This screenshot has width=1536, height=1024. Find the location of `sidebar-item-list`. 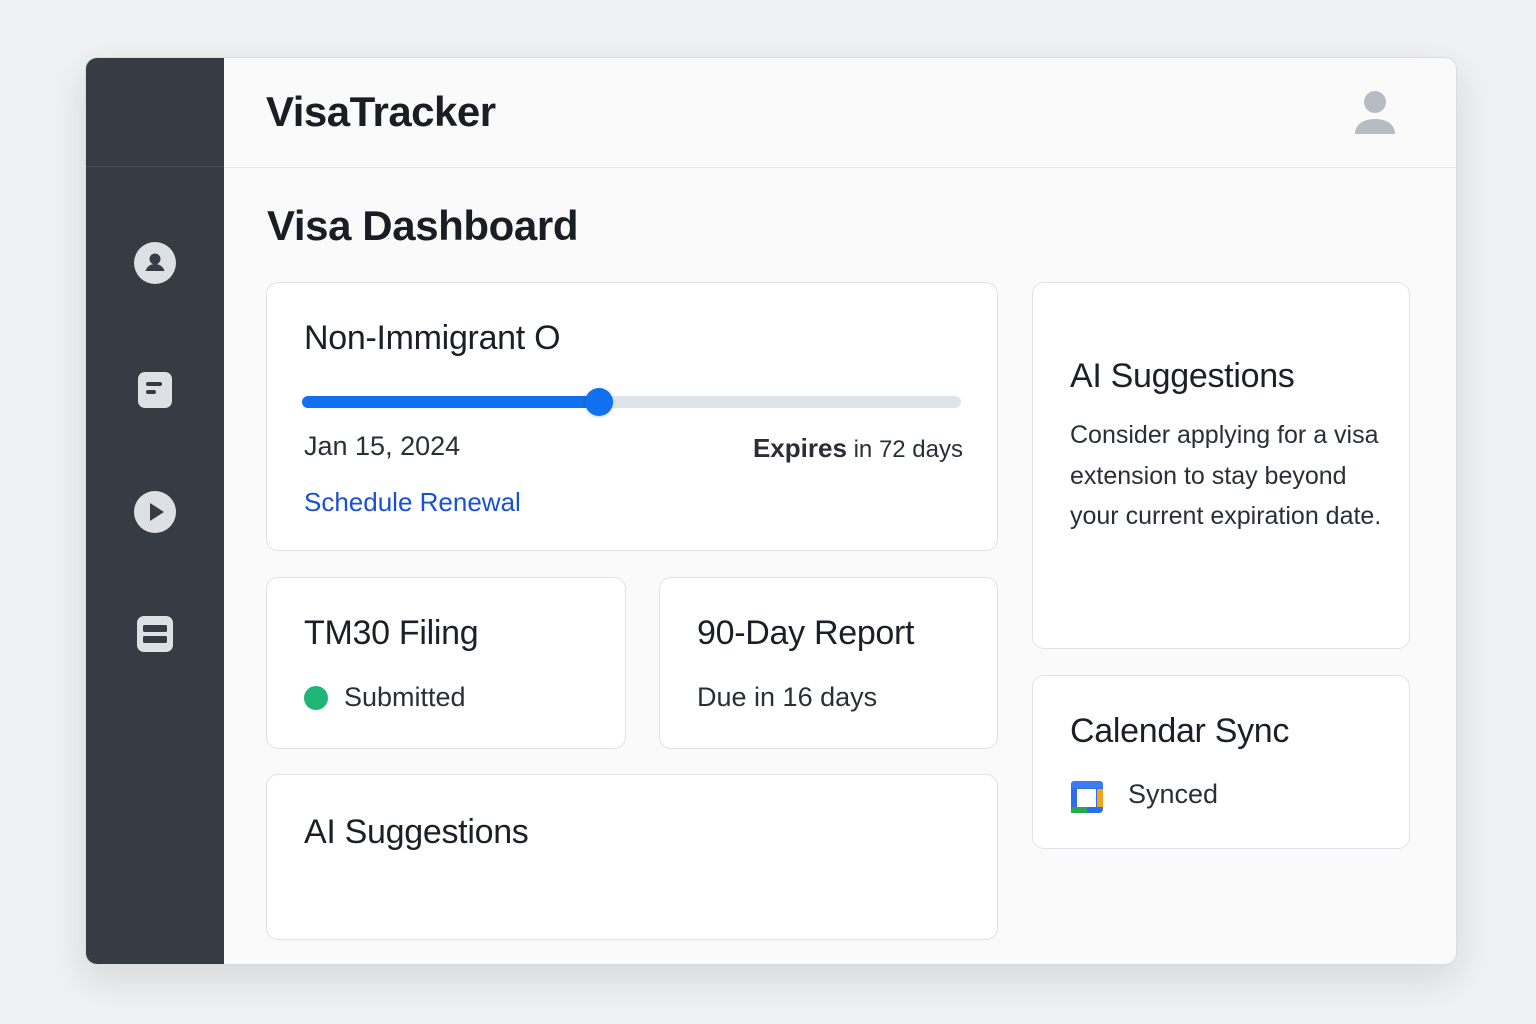

sidebar-item-list is located at coordinates (155, 634).